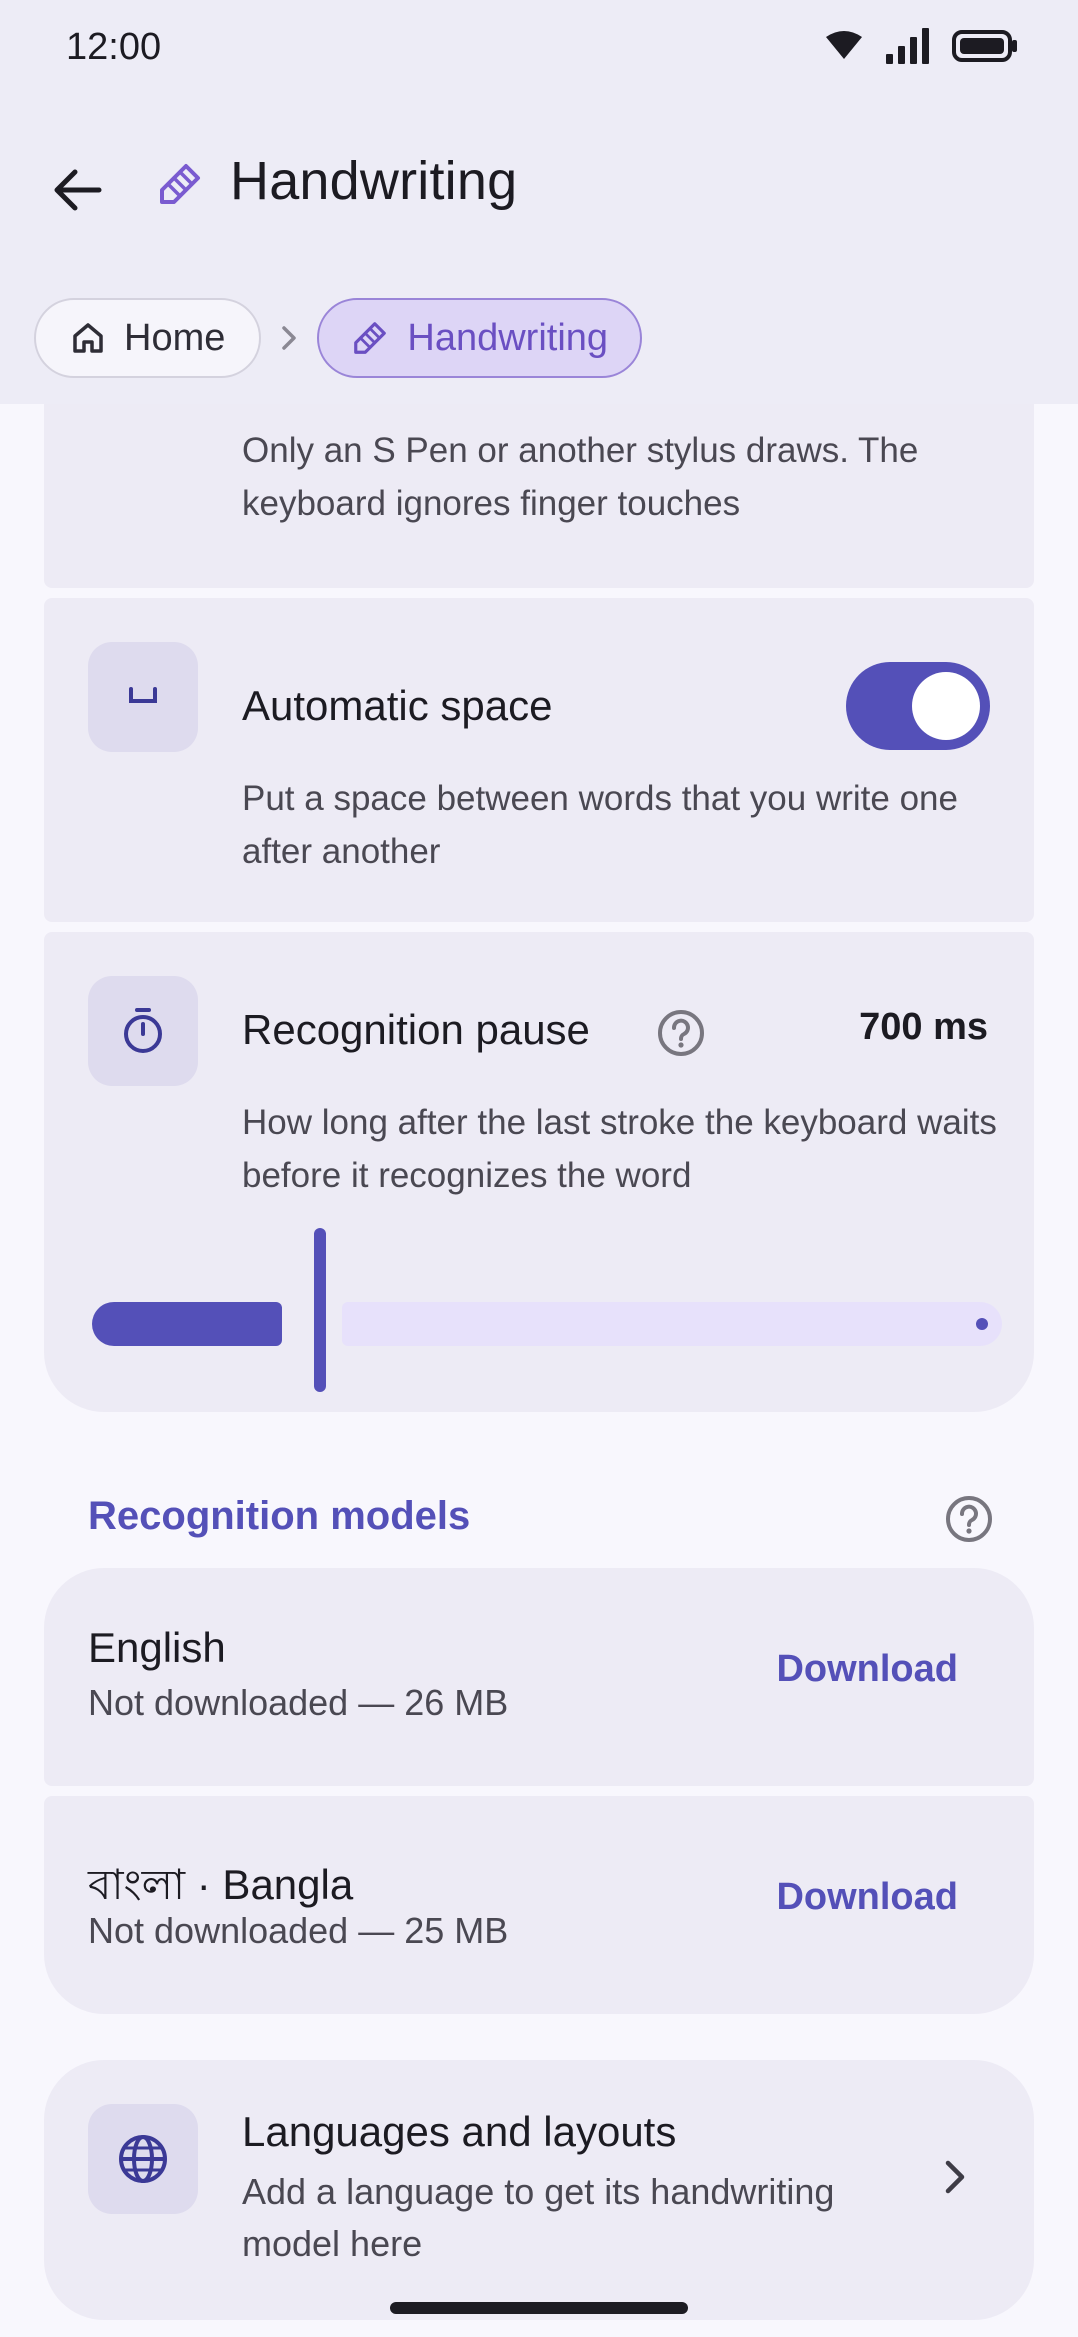  What do you see at coordinates (867, 1897) in the screenshot?
I see `download-bangla-button: Download` at bounding box center [867, 1897].